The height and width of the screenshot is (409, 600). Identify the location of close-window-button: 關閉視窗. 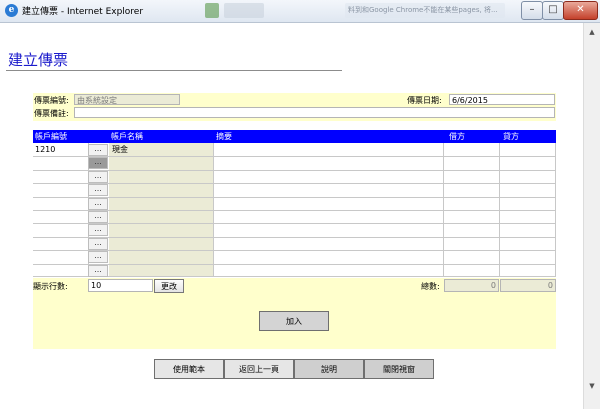
(399, 369).